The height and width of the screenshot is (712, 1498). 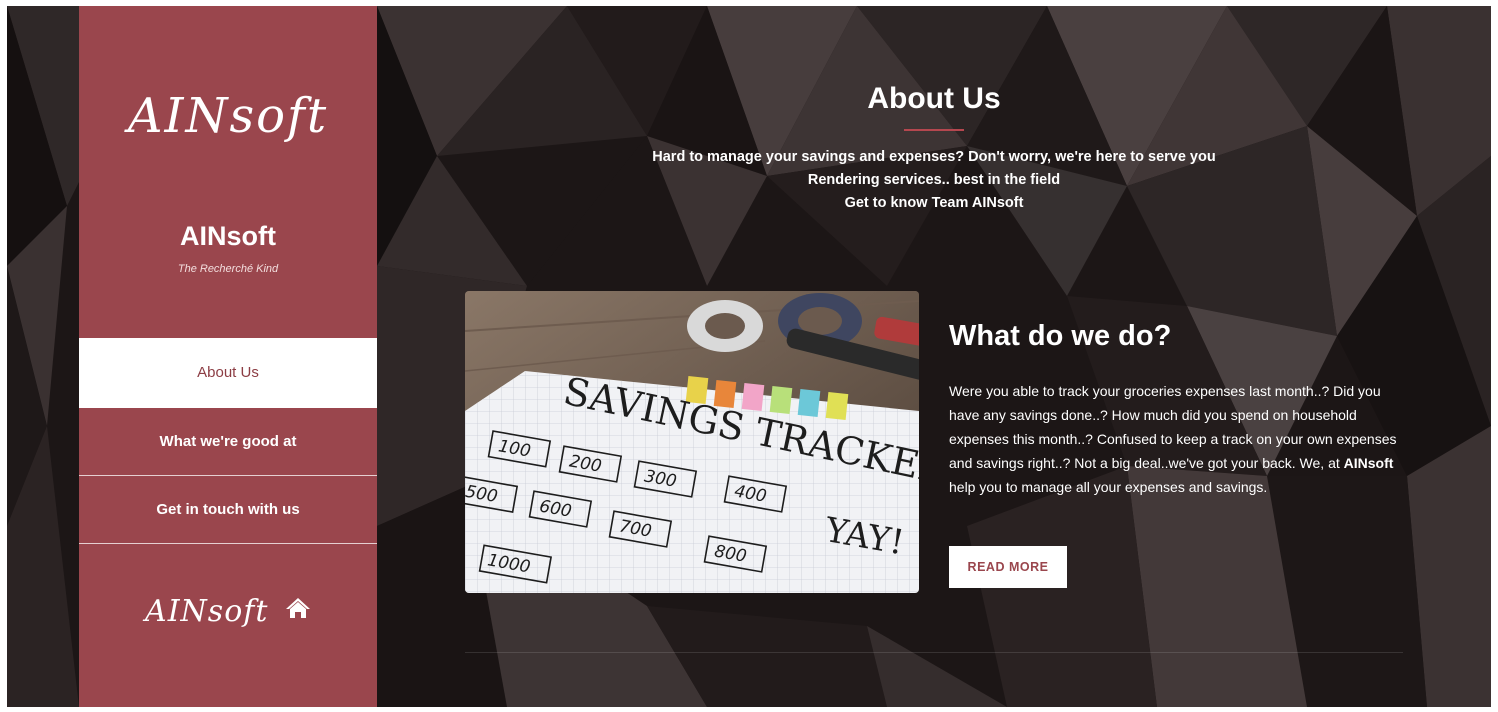 What do you see at coordinates (934, 98) in the screenshot?
I see `page-title: About Us` at bounding box center [934, 98].